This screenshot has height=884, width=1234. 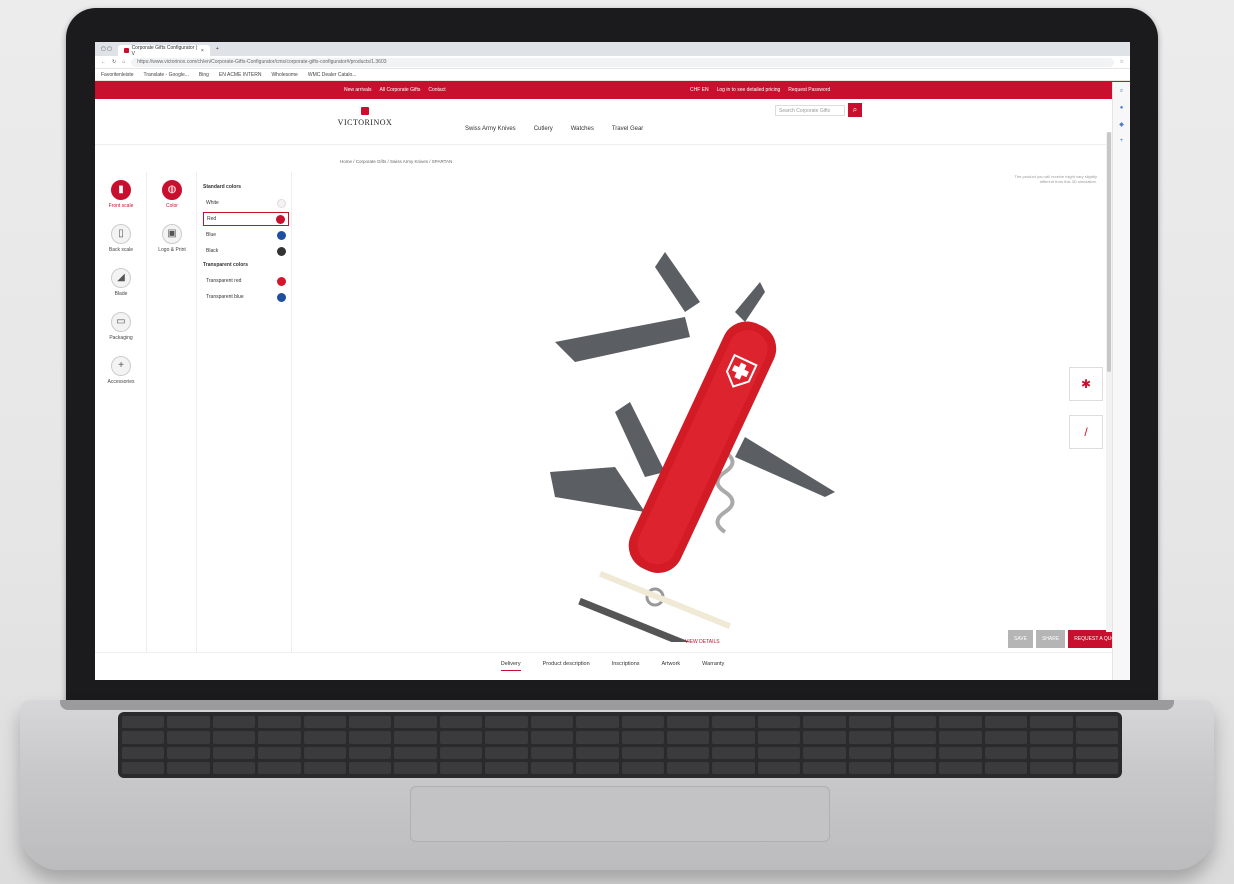 I want to click on knife-3d-view, so click(x=685, y=427).